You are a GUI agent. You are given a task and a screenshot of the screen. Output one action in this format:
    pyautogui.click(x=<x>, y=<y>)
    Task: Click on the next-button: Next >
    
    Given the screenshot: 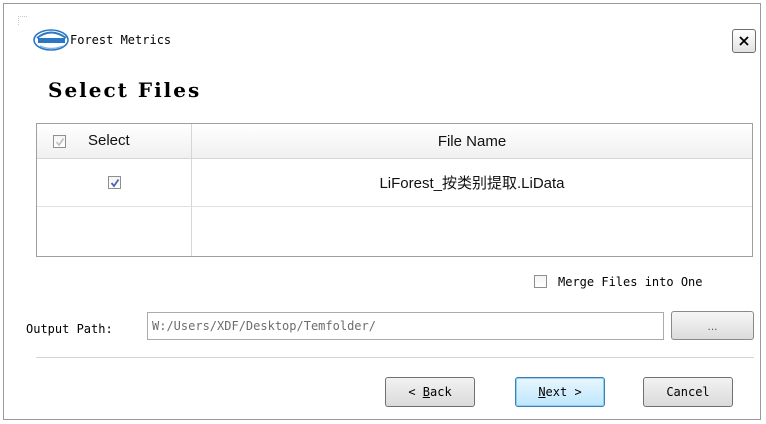 What is the action you would take?
    pyautogui.click(x=560, y=392)
    